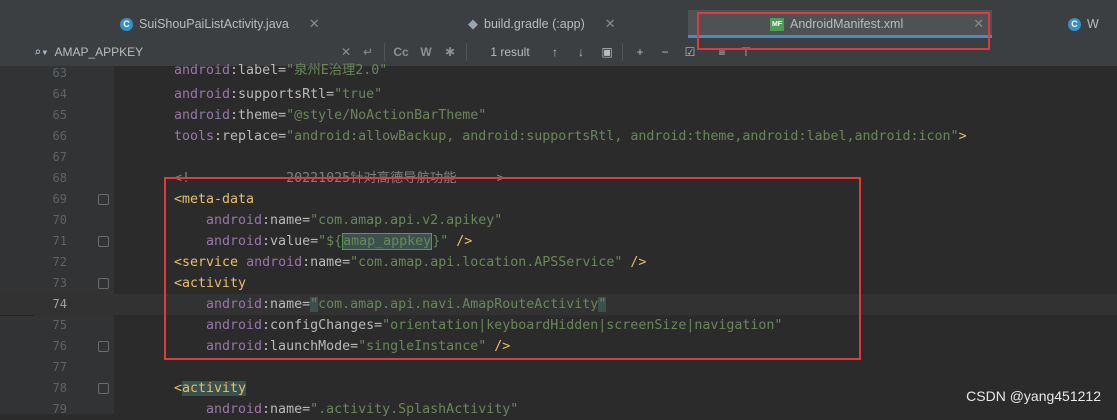 The height and width of the screenshot is (420, 1117). What do you see at coordinates (339, 178) in the screenshot?
I see `comment: <!-- 20221025针对高德导航功能 -->` at bounding box center [339, 178].